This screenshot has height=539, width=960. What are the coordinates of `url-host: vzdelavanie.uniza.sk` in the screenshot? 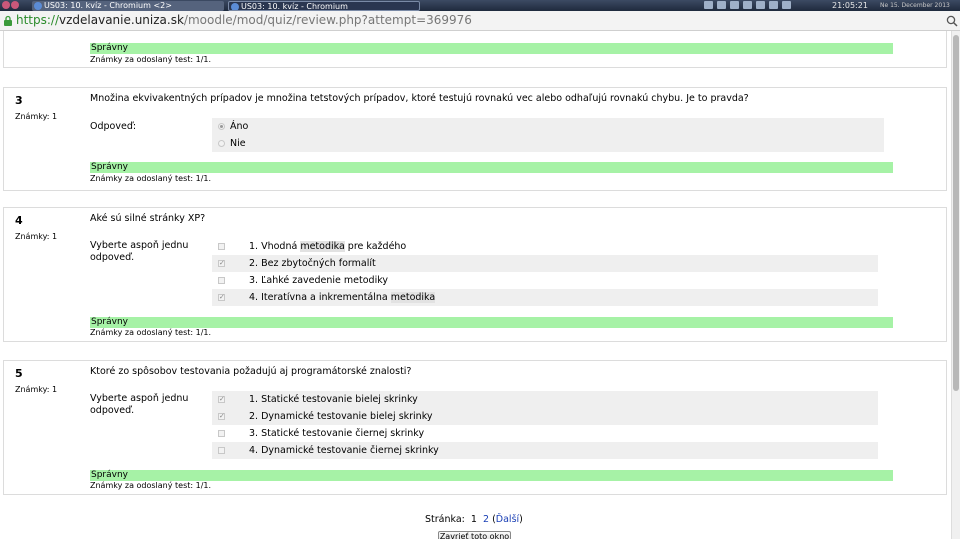 It's located at (121, 20).